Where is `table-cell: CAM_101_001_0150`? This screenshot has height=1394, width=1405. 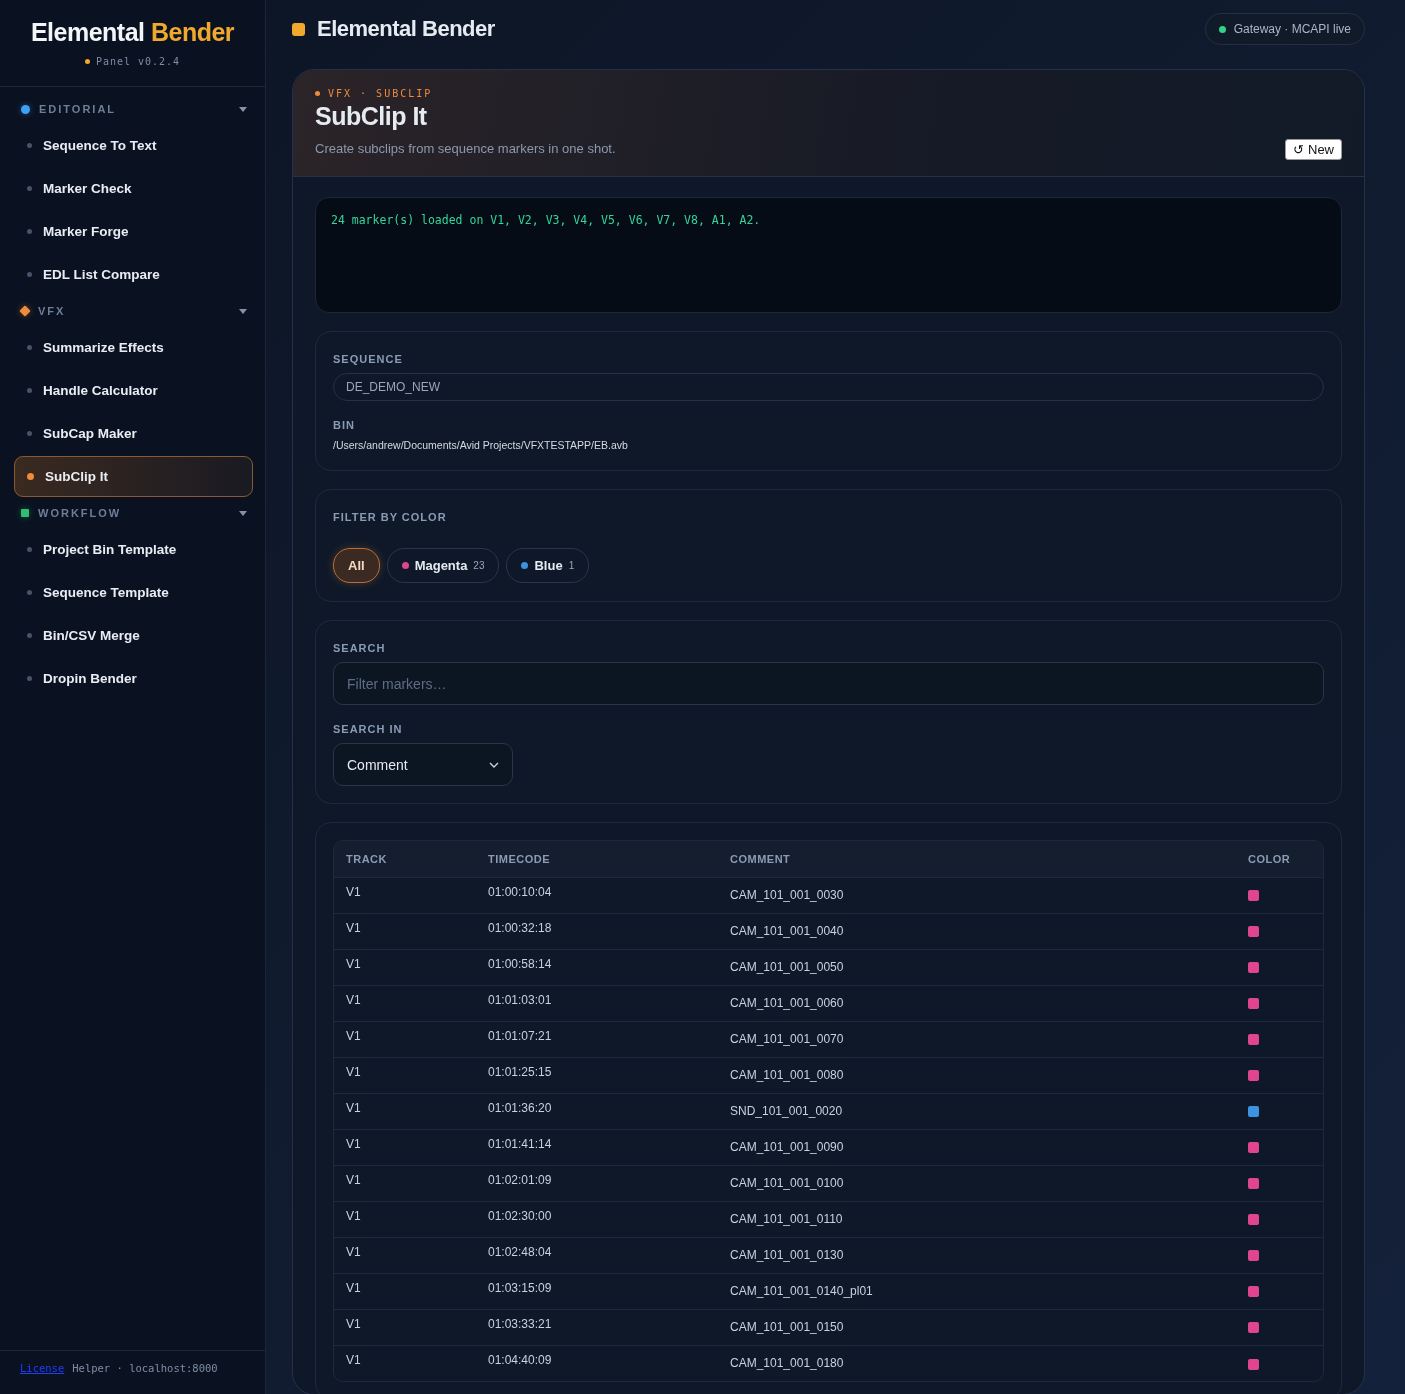
table-cell: CAM_101_001_0150 is located at coordinates (977, 1327).